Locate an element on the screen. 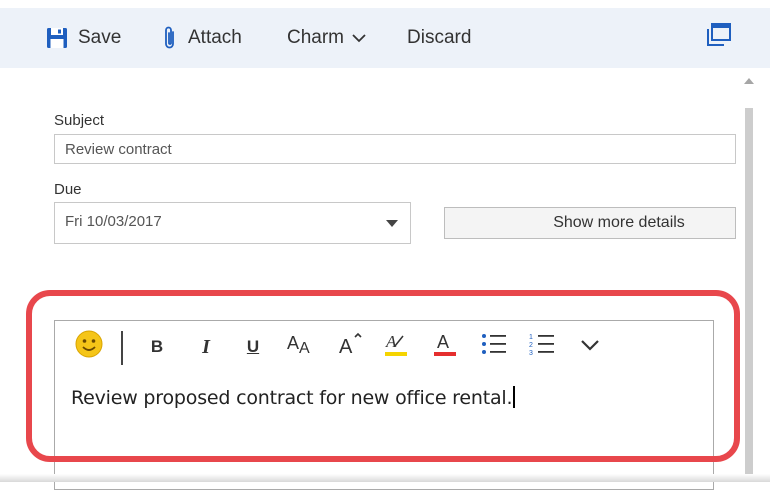 The image size is (770, 490). attach-button: Attach is located at coordinates (202, 38).